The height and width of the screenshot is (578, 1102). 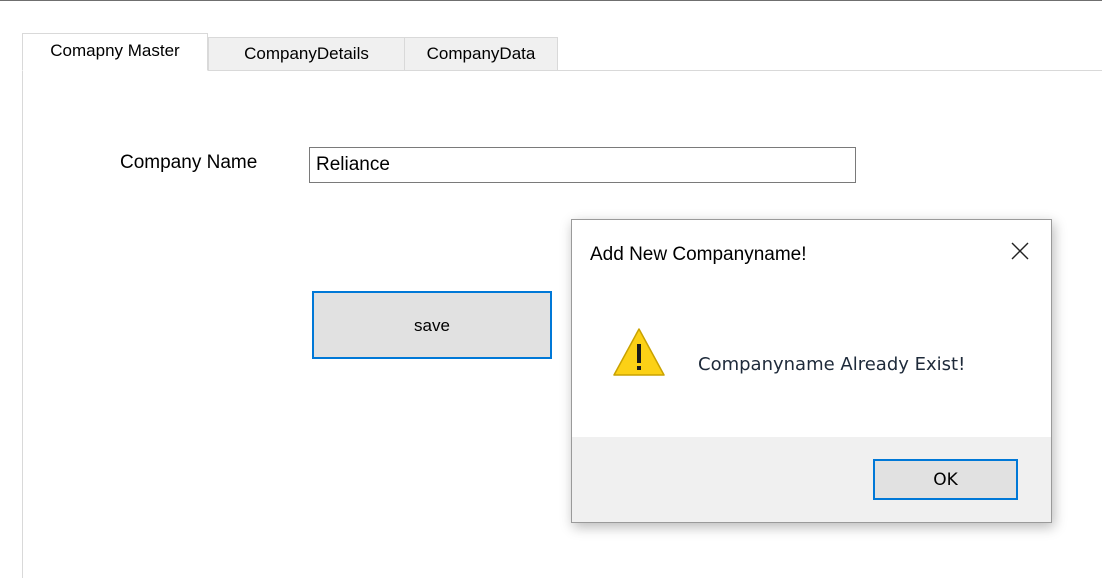 I want to click on window-top-border, so click(x=551, y=0).